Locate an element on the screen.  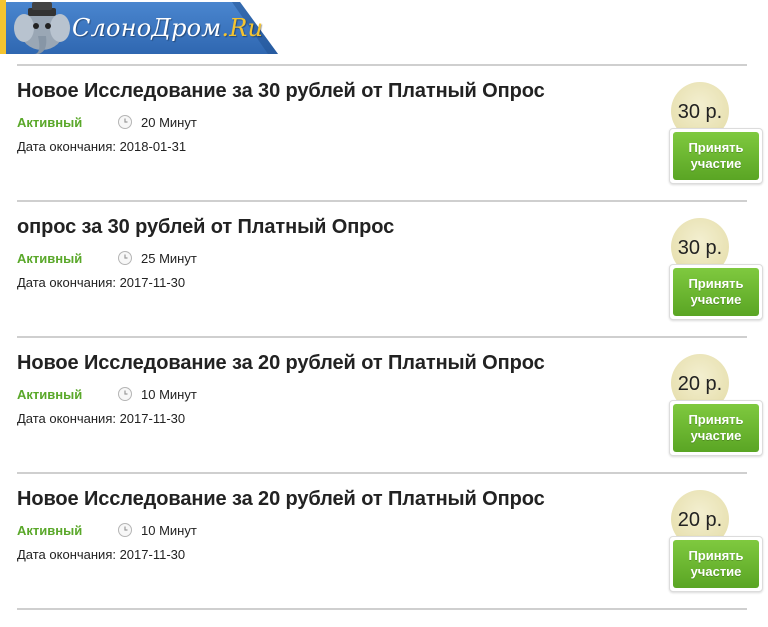
survey-meta: Активный 25 Минут is located at coordinates (107, 258).